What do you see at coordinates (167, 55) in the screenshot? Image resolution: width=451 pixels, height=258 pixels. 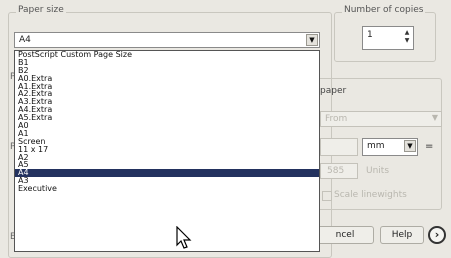 I see `paper-size-option: PostScript Custom Page Size` at bounding box center [167, 55].